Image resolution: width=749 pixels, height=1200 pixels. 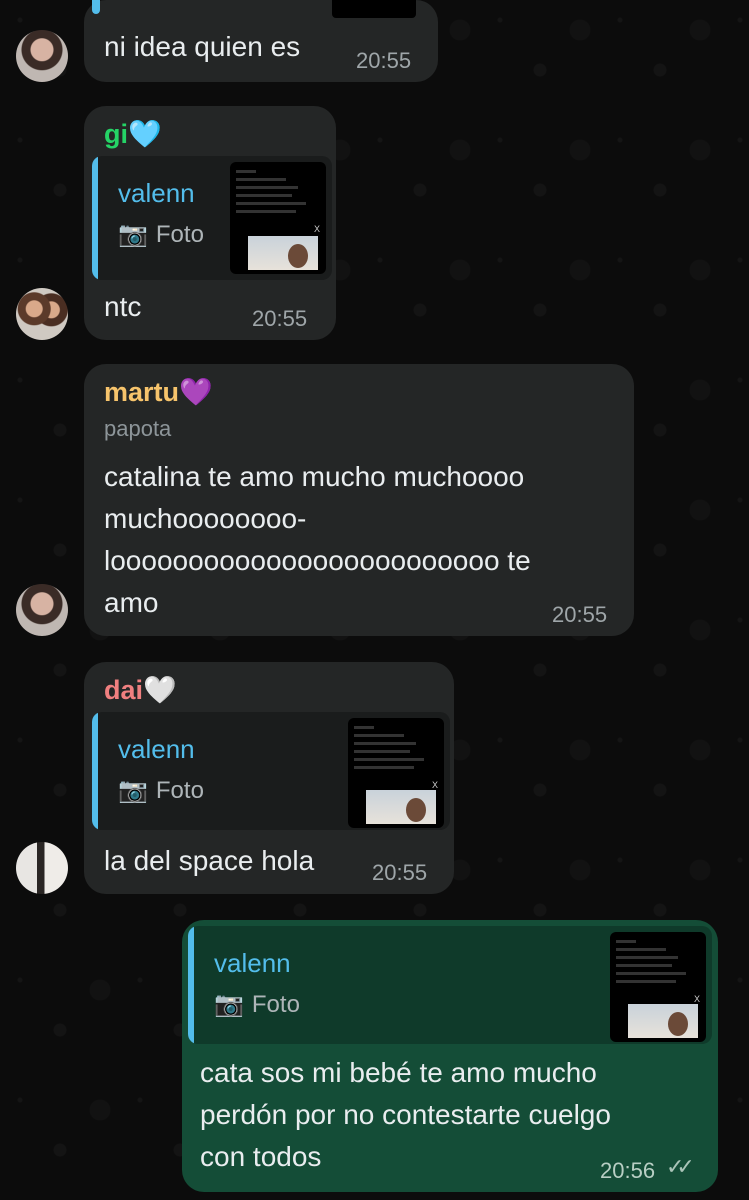 I want to click on message-text: la del space hola, so click(x=209, y=860).